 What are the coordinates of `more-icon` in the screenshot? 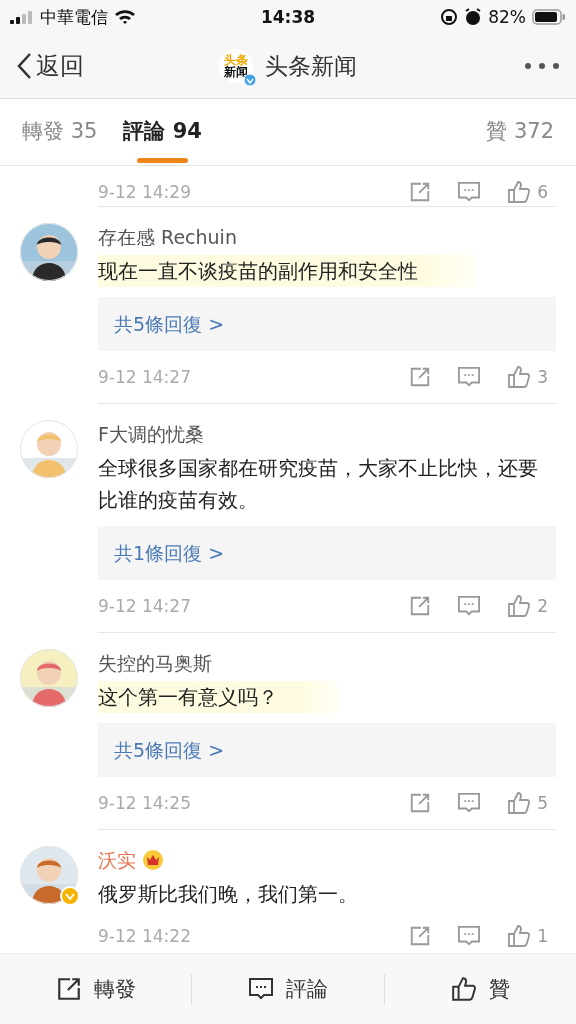 It's located at (542, 66).